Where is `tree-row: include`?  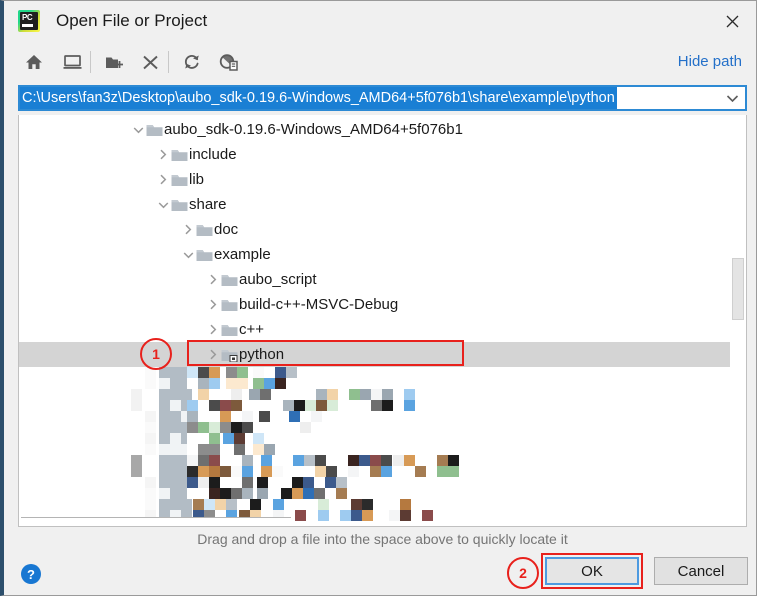 tree-row: include is located at coordinates (382, 154).